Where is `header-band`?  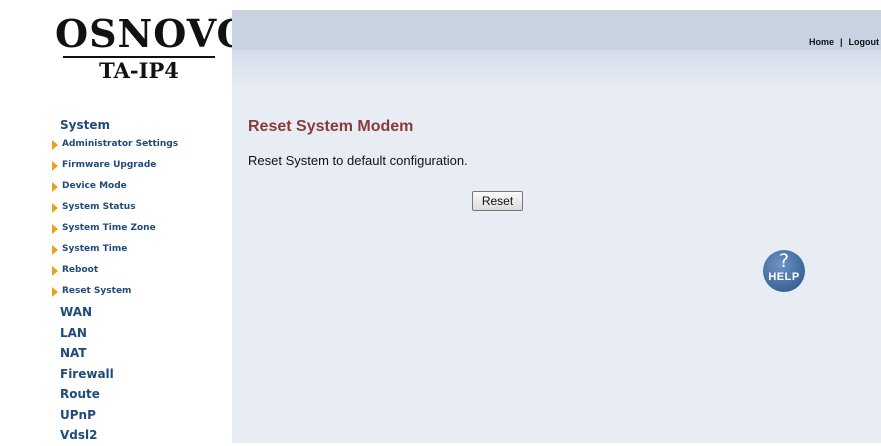 header-band is located at coordinates (556, 70).